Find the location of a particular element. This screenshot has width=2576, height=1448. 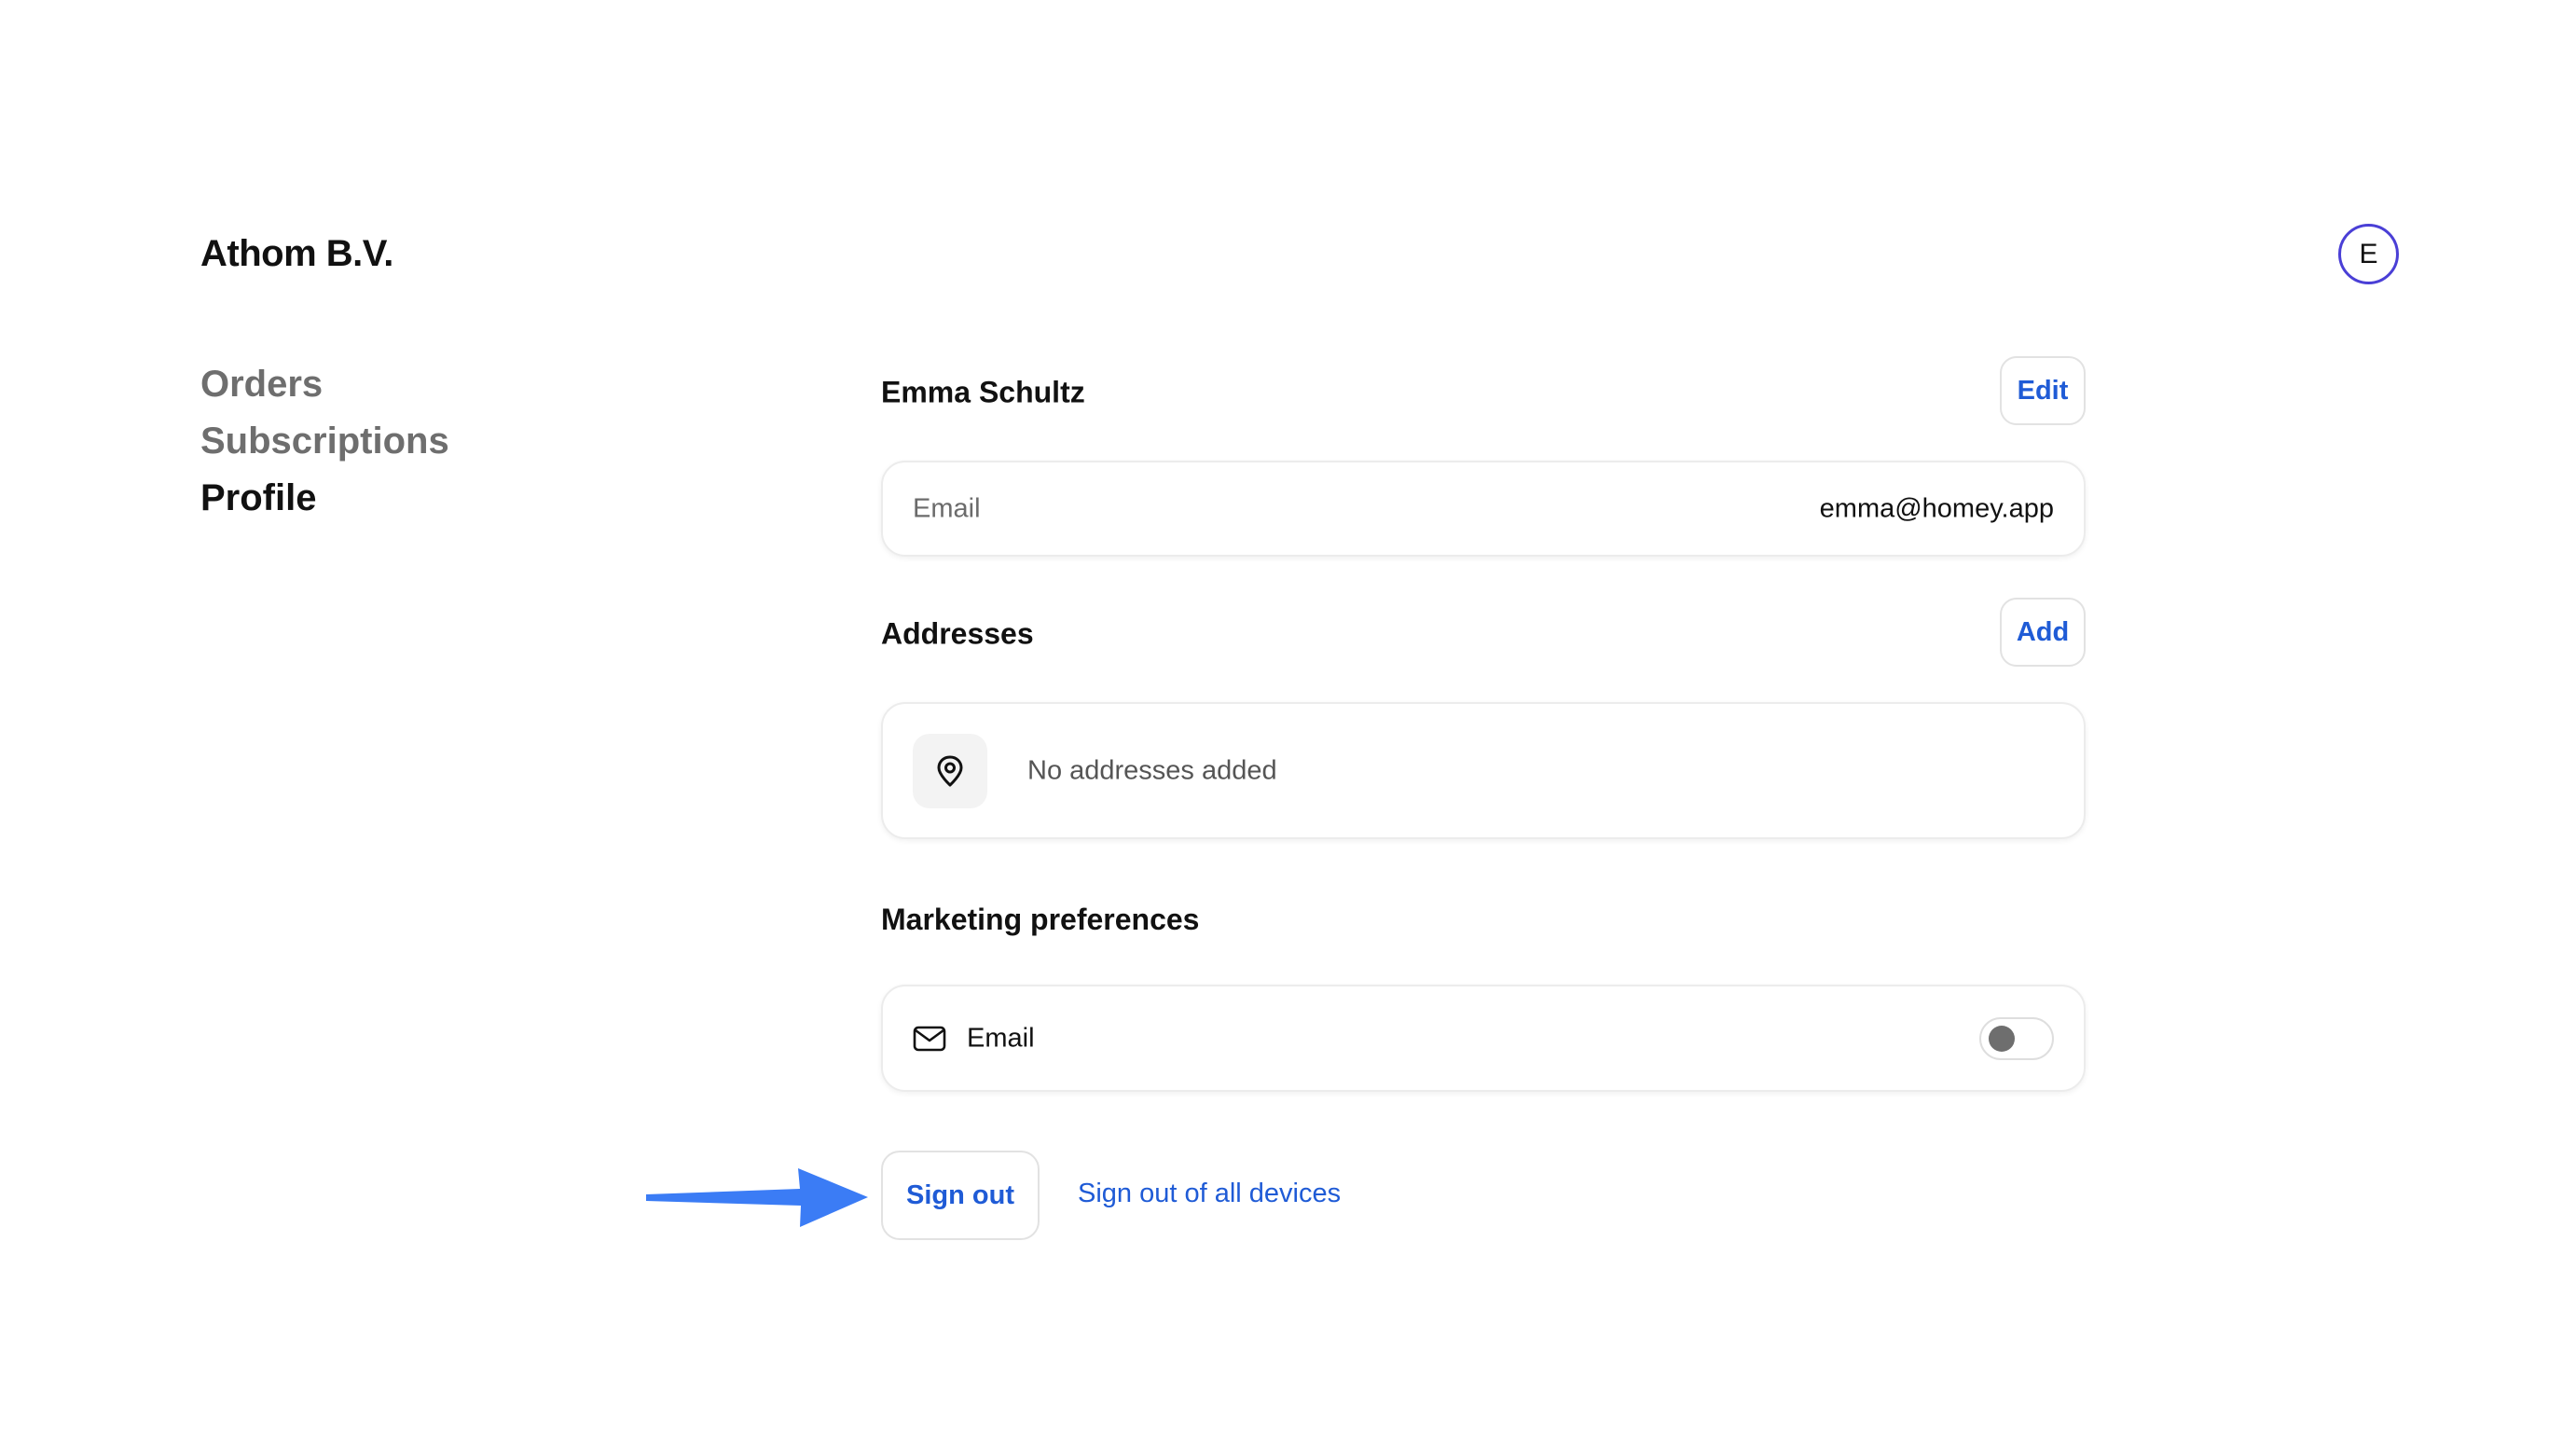

user-avatar: E is located at coordinates (2368, 254).